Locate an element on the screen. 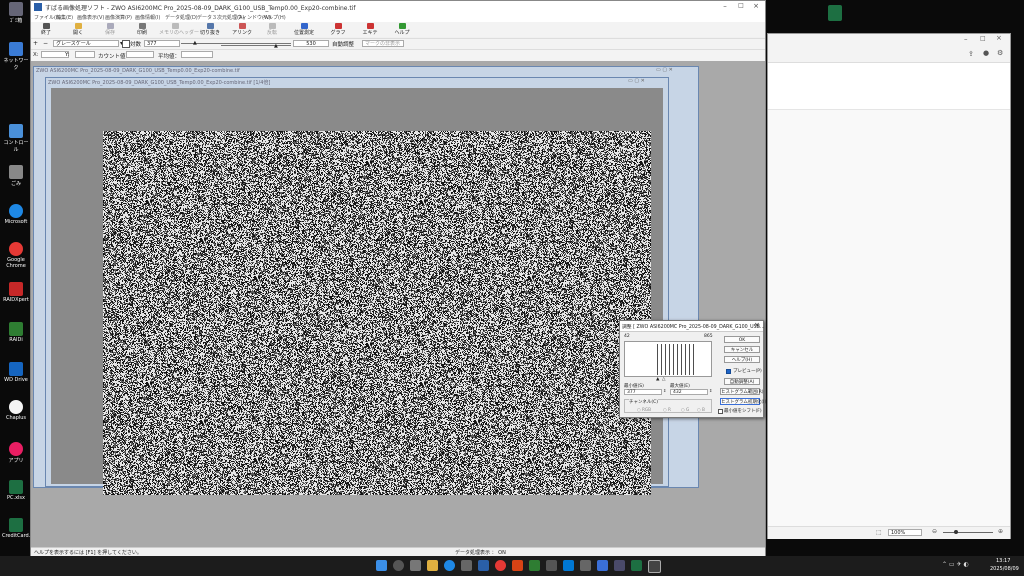 This screenshot has height=576, width=1024. alink-button: アリンク is located at coordinates (242, 29).